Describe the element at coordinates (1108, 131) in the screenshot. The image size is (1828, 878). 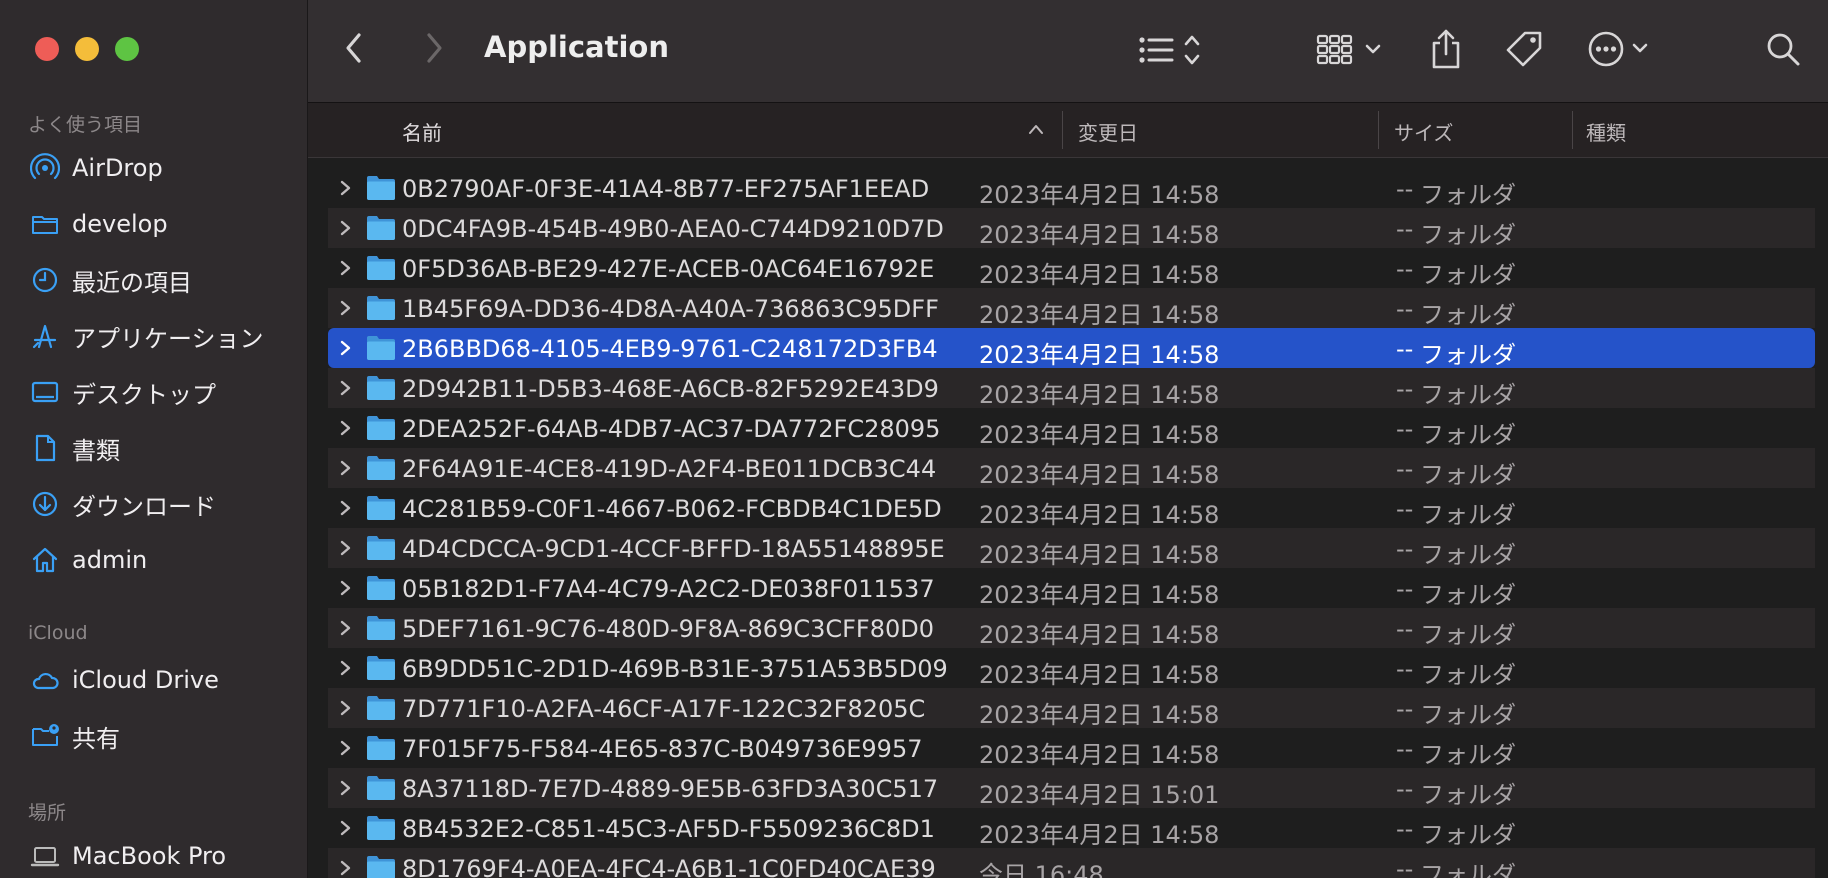
I see `column-header-date: 変更日` at that location.